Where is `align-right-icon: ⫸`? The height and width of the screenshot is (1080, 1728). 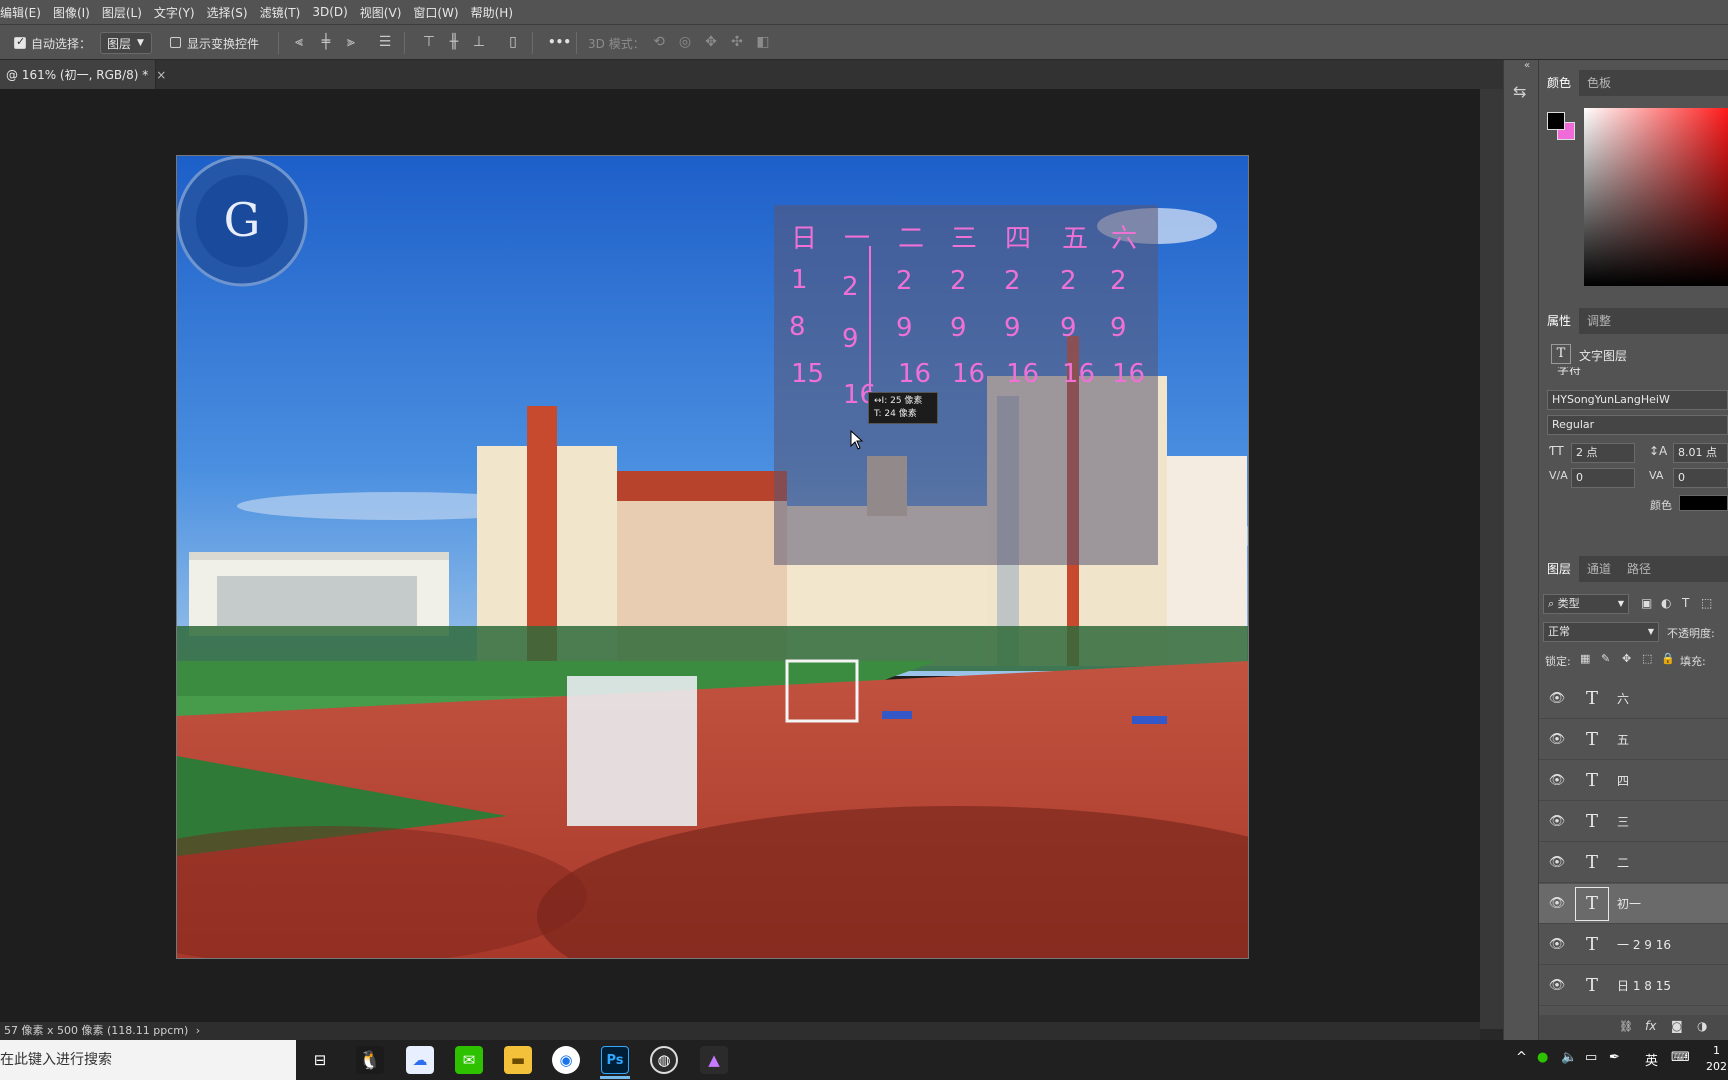 align-right-icon: ⫸ is located at coordinates (351, 42).